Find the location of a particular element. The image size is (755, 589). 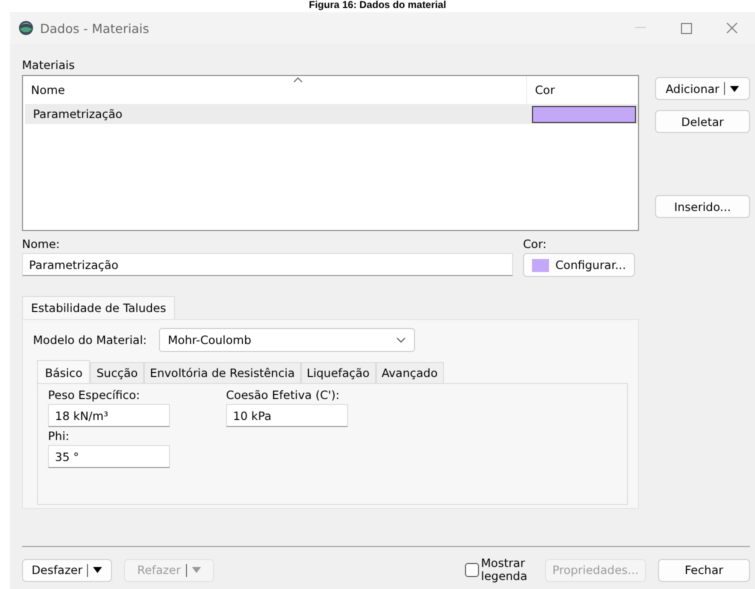

field-label: Cor: is located at coordinates (535, 244).